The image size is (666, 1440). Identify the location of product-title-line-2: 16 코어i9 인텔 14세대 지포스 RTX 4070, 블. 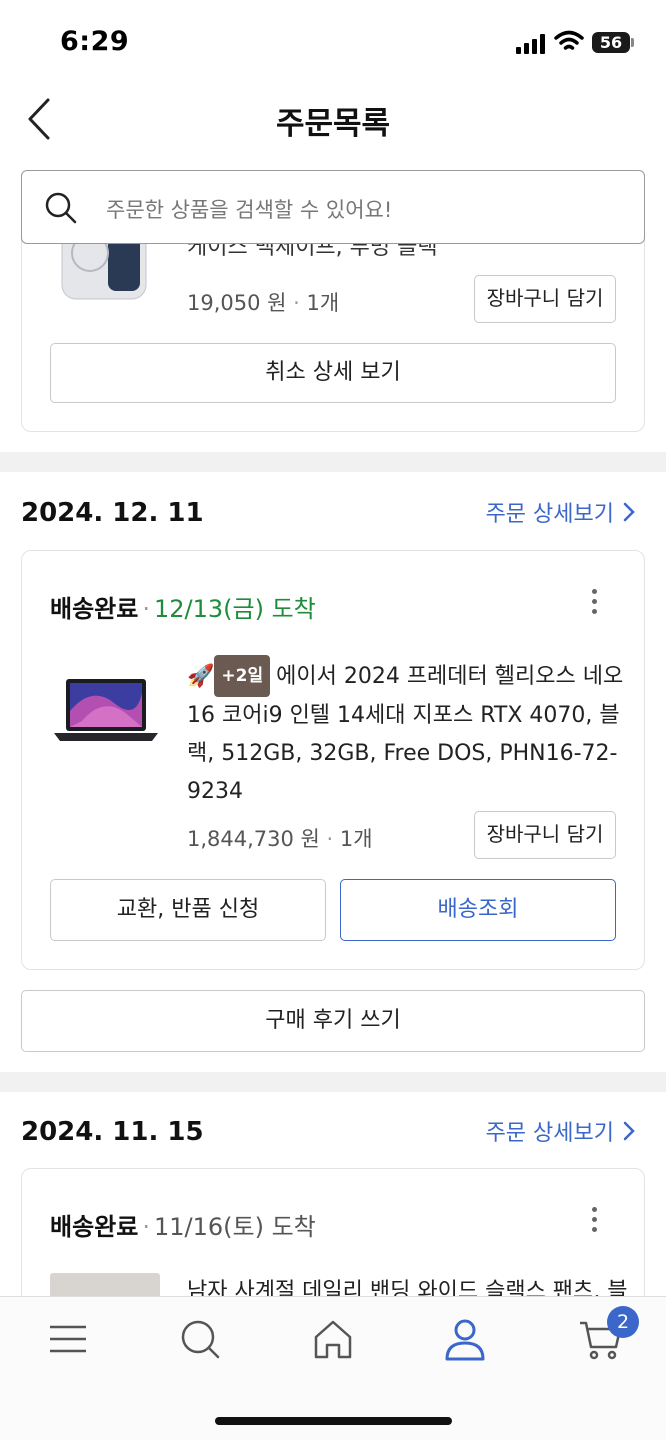
(403, 715).